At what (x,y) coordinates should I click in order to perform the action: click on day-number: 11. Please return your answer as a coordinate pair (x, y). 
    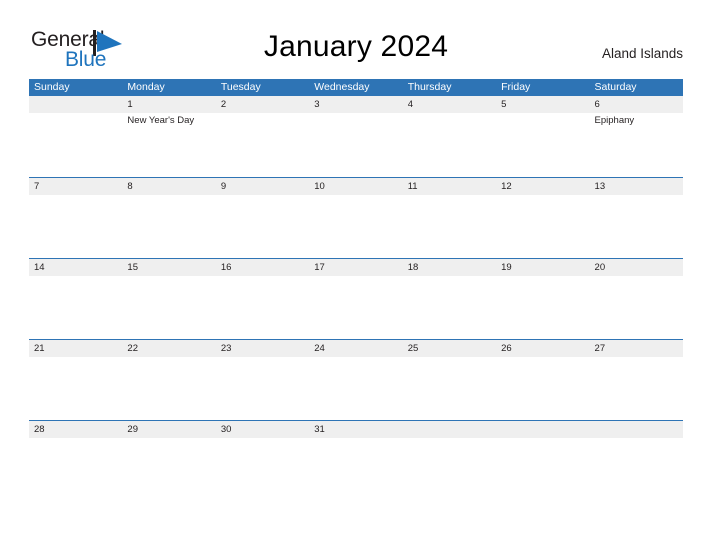
    Looking at the image, I should click on (449, 186).